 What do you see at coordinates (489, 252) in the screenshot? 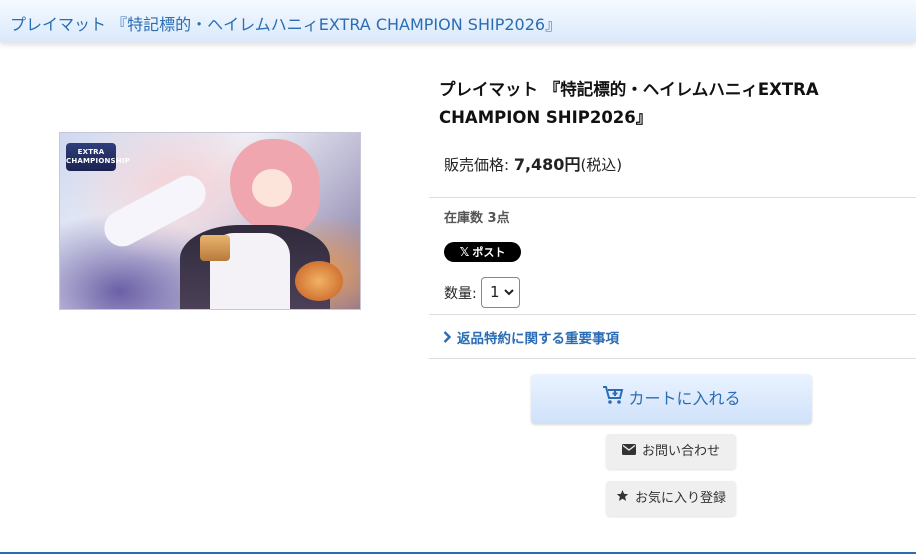
I see `post-button-label: ポスト` at bounding box center [489, 252].